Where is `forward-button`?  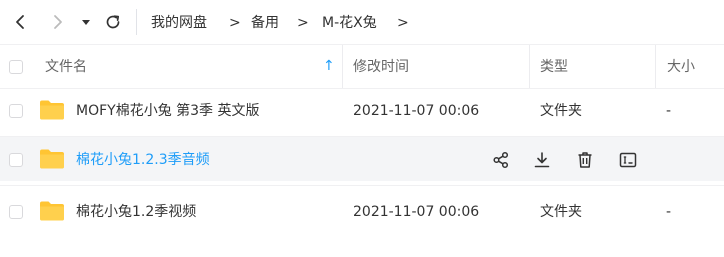 forward-button is located at coordinates (58, 22).